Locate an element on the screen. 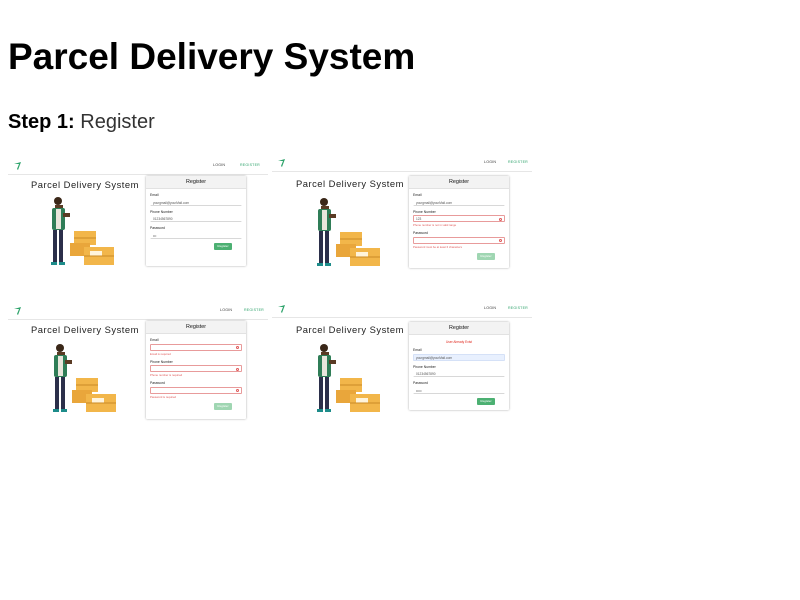 Image resolution: width=800 pixels, height=600 pixels. phone-field: 123 is located at coordinates (459, 218).